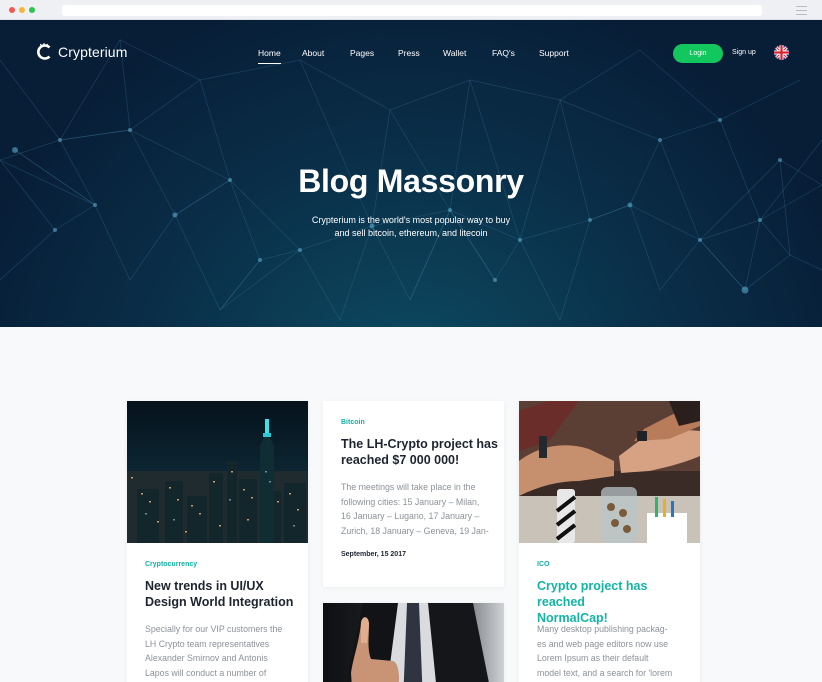 The image size is (822, 682). What do you see at coordinates (543, 564) in the screenshot?
I see `post-category-tag: ICO` at bounding box center [543, 564].